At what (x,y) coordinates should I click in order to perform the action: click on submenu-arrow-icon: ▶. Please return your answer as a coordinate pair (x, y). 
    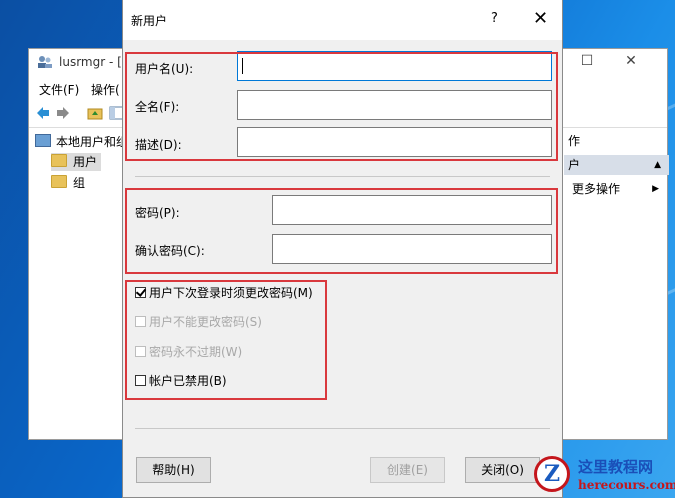
    Looking at the image, I should click on (655, 189).